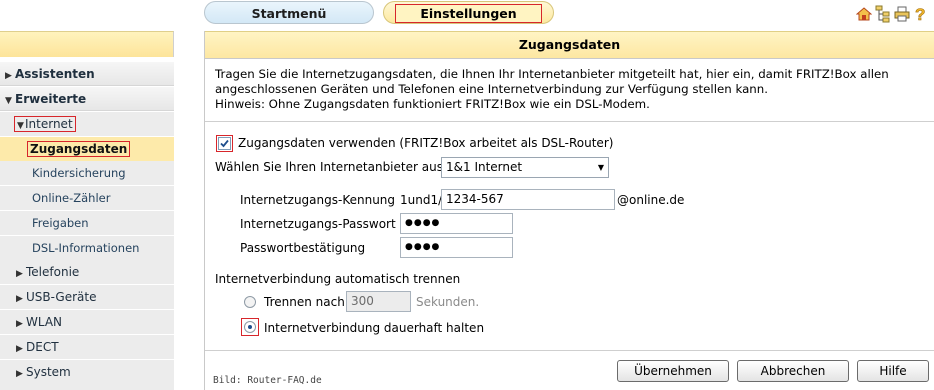 Image resolution: width=934 pixels, height=390 pixels. What do you see at coordinates (44, 322) in the screenshot?
I see `sidebar-item-label: WLAN` at bounding box center [44, 322].